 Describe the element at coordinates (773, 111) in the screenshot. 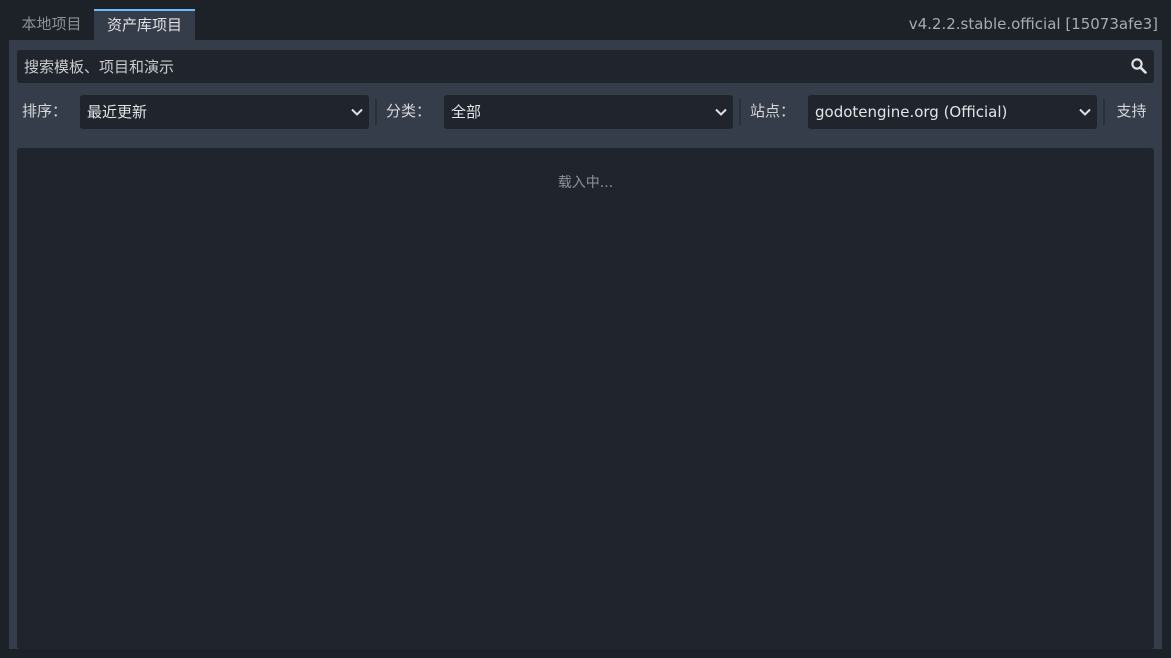

I see `site-label: 站点：` at that location.